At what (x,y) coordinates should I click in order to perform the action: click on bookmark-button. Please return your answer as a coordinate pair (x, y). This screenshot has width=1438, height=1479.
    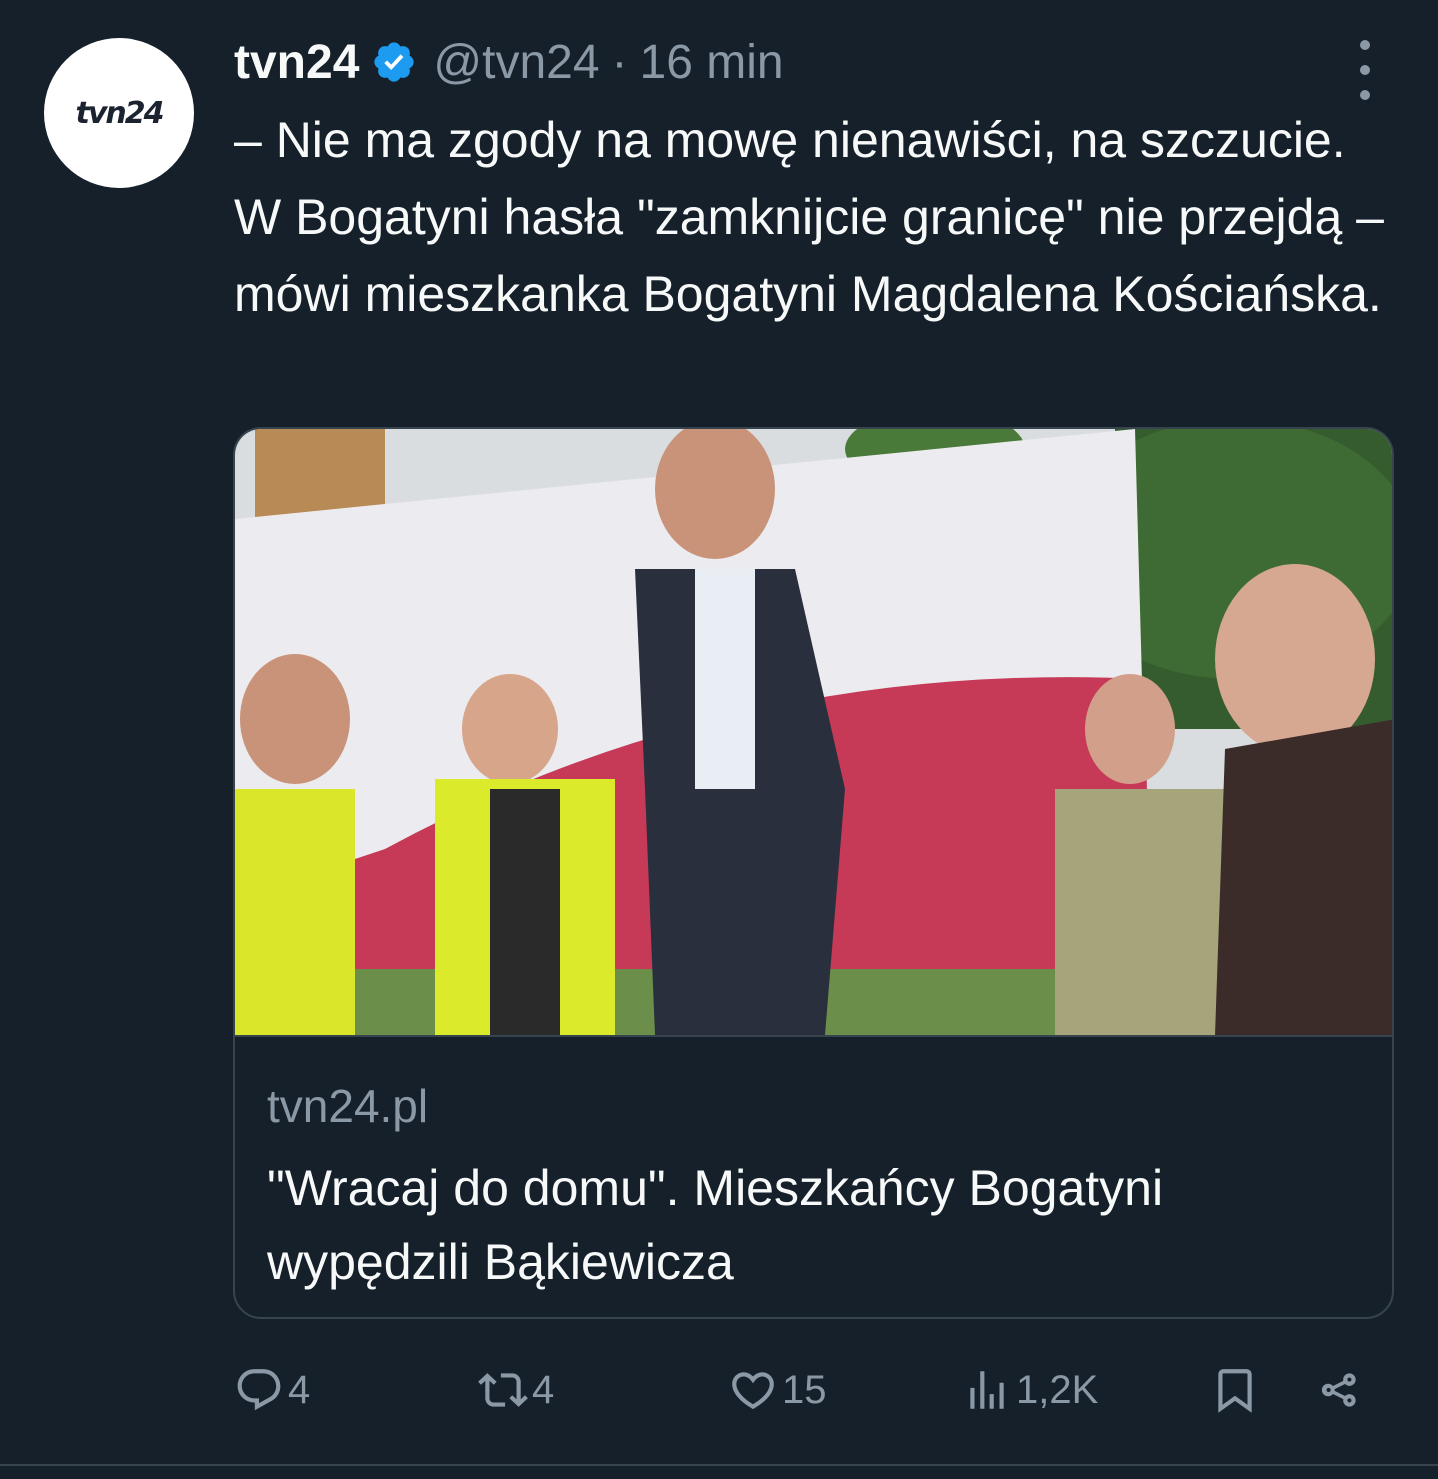
    Looking at the image, I should click on (1237, 1390).